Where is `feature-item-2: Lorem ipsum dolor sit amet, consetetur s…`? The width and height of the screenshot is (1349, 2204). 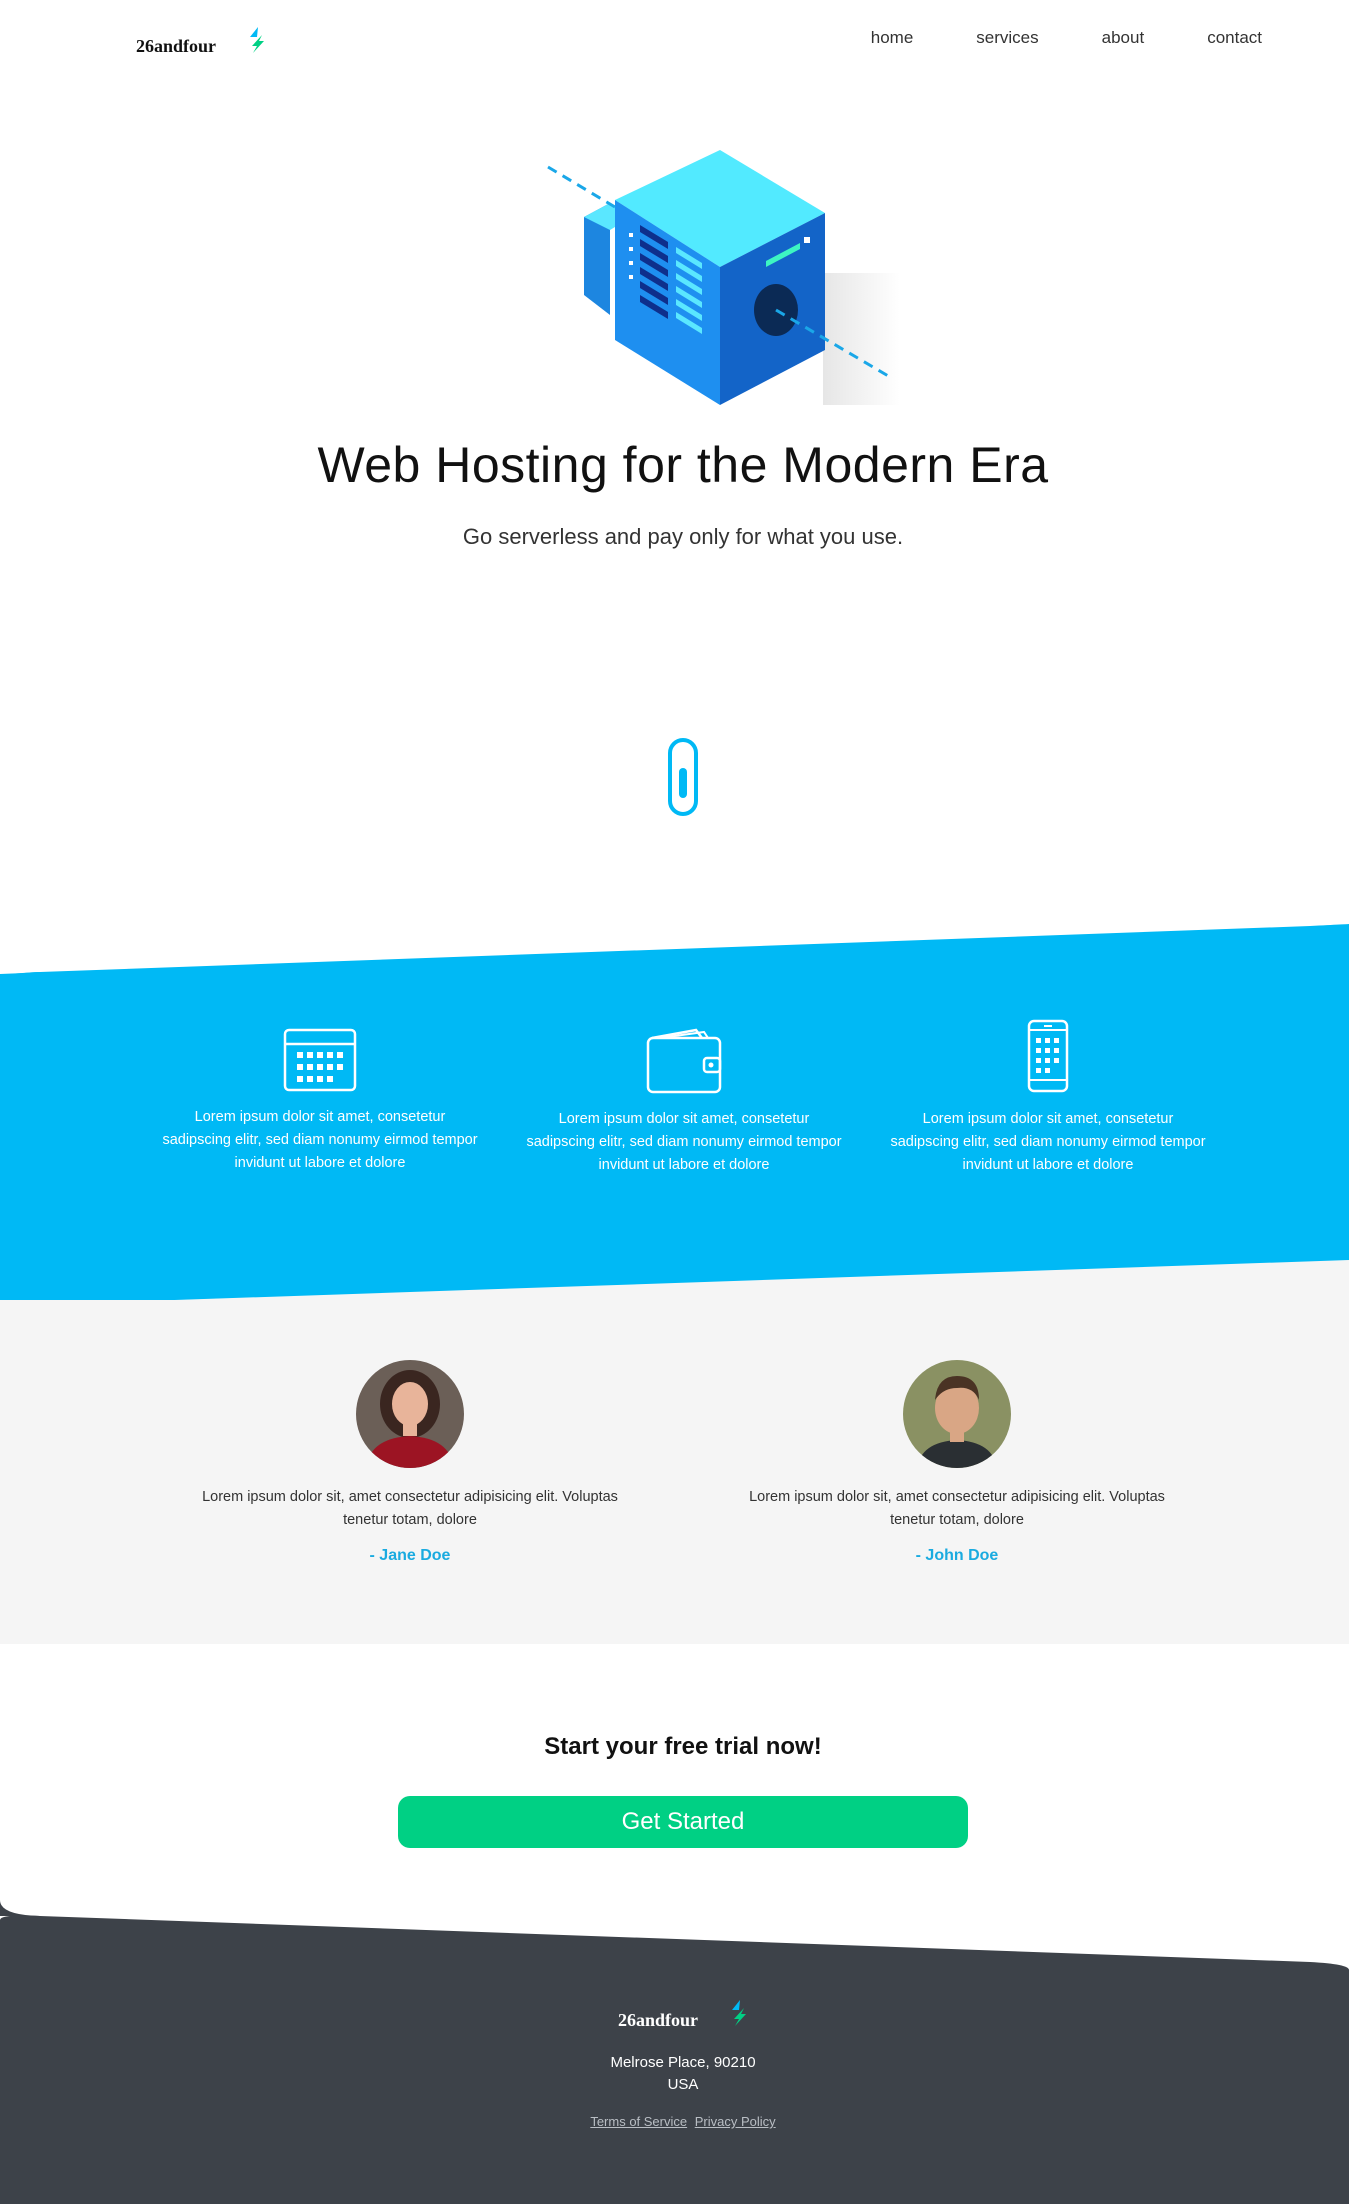
feature-item-2: Lorem ipsum dolor sit amet, consetetur s… is located at coordinates (684, 1102).